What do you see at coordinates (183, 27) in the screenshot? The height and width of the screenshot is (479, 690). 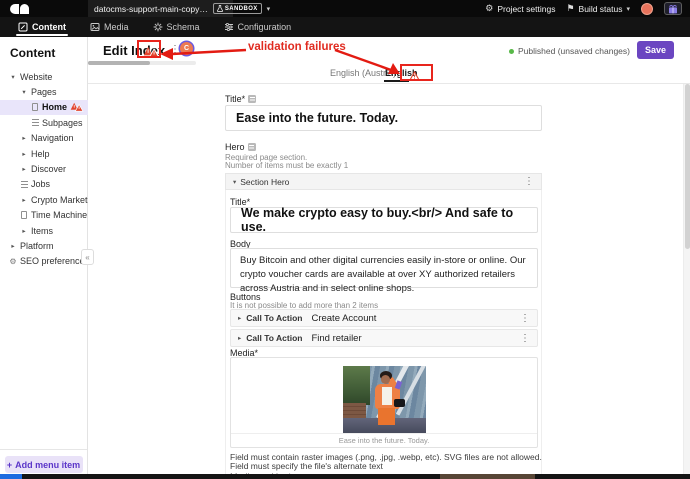 I see `nav-tab-label: Schema` at bounding box center [183, 27].